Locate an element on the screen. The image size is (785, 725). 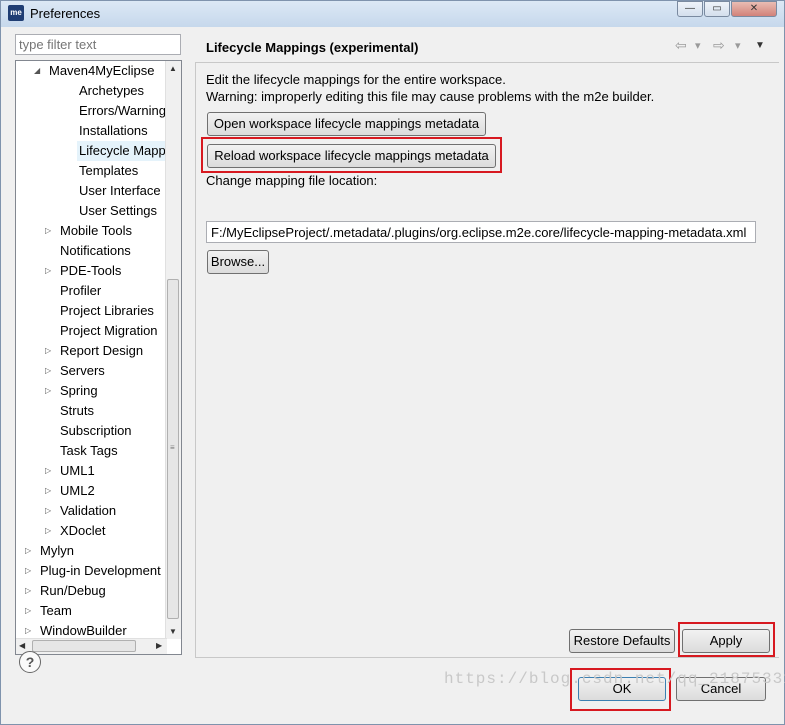
tree-item: ▷ Report Design is located at coordinates (91, 351).